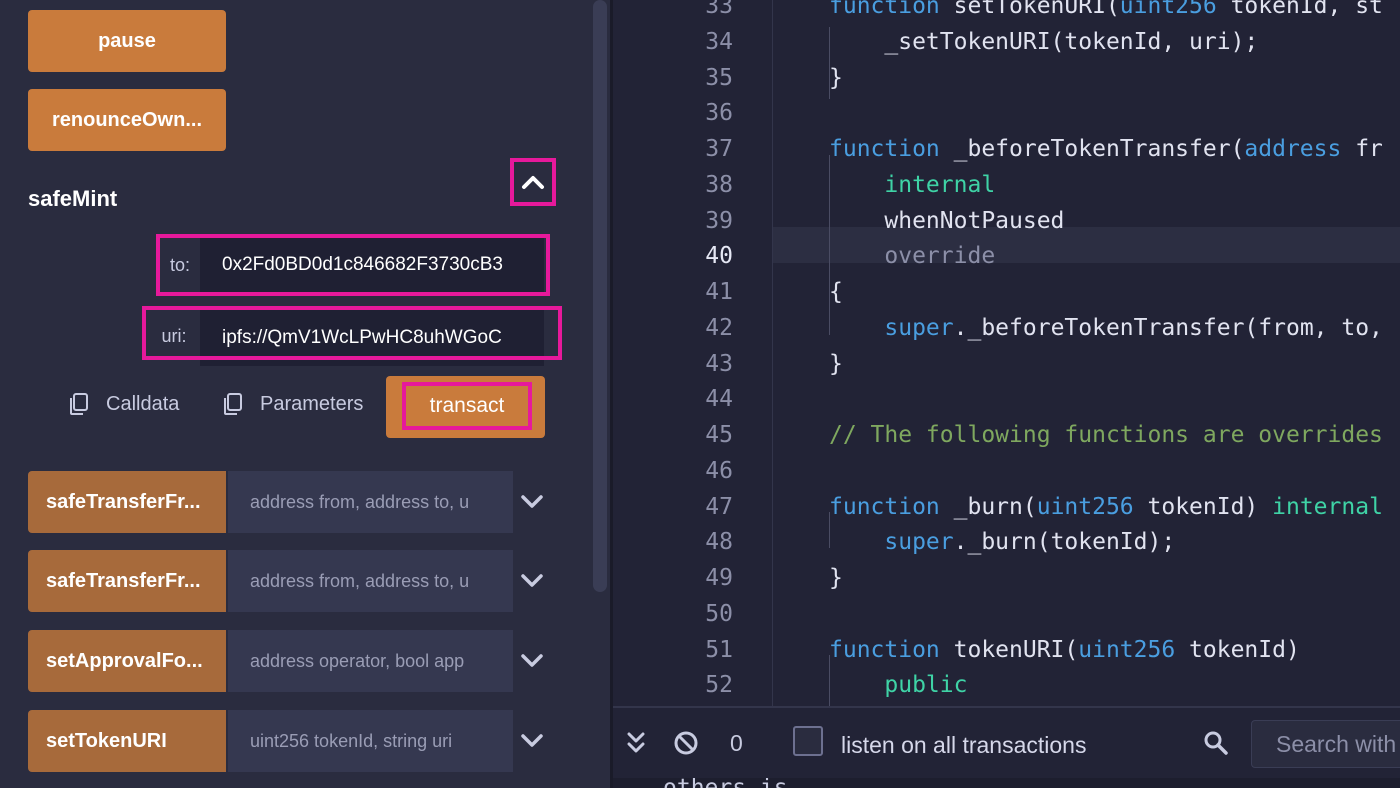 This screenshot has width=1400, height=788. Describe the element at coordinates (719, 685) in the screenshot. I see `line-number: 52` at that location.